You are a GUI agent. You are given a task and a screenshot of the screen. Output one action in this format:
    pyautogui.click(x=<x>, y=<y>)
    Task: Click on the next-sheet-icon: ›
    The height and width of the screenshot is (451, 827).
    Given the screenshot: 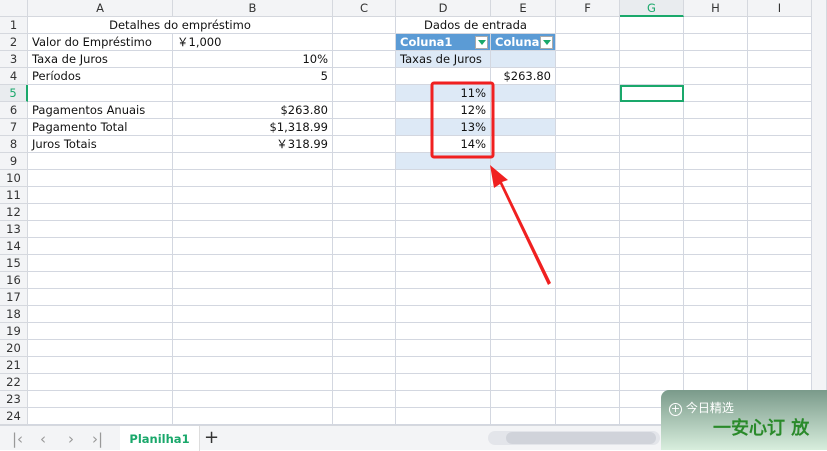 What is the action you would take?
    pyautogui.click(x=71, y=439)
    